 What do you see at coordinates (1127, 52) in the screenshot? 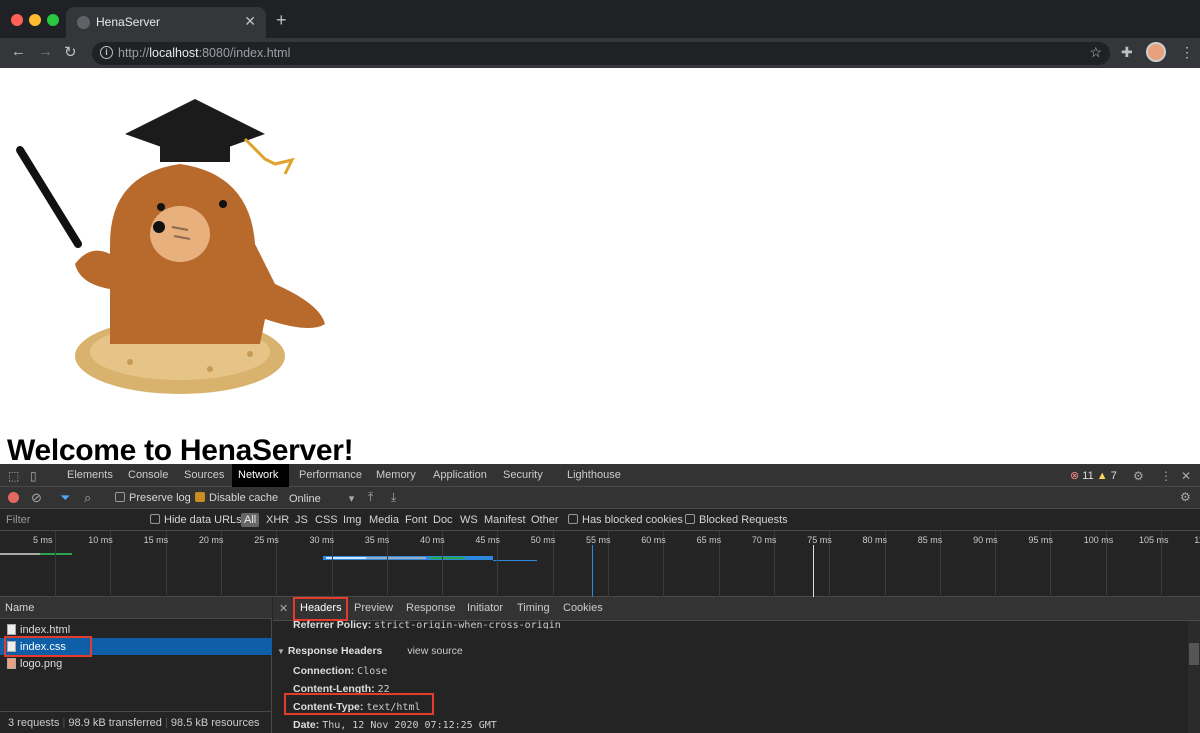
I see `extensions-puzzle-icon: ✚` at bounding box center [1127, 52].